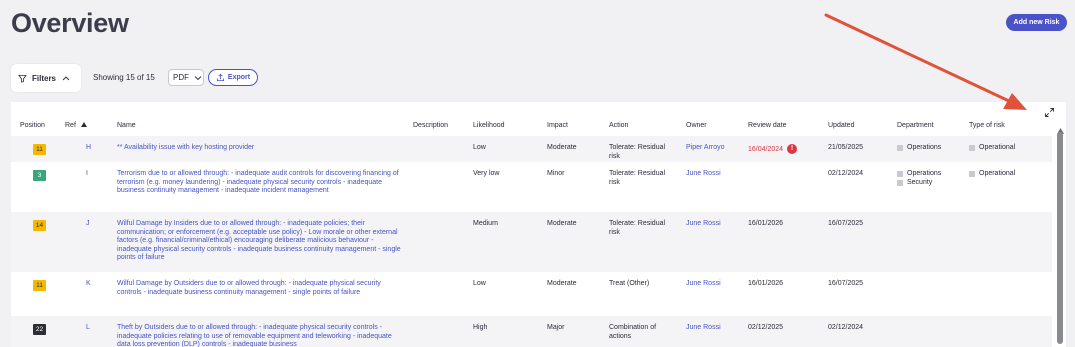 The height and width of the screenshot is (347, 1075). Describe the element at coordinates (83, 124) in the screenshot. I see `sort-asc-icon` at that location.